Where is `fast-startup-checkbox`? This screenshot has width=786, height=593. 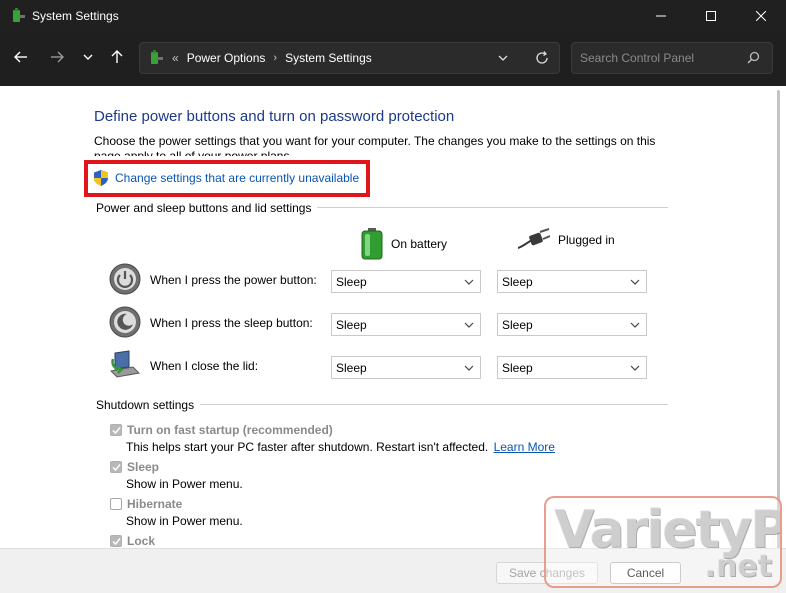 fast-startup-checkbox is located at coordinates (116, 430).